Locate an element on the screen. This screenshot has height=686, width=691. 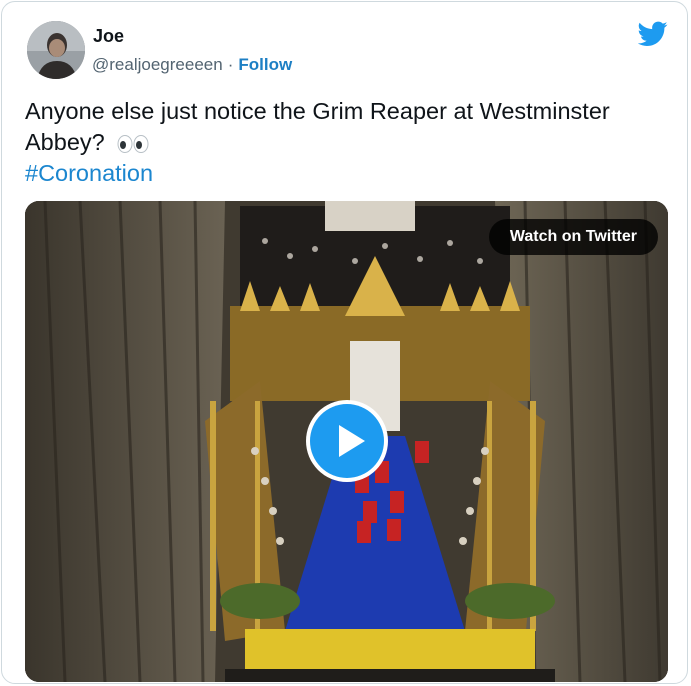
avatar-photo is located at coordinates (56, 50).